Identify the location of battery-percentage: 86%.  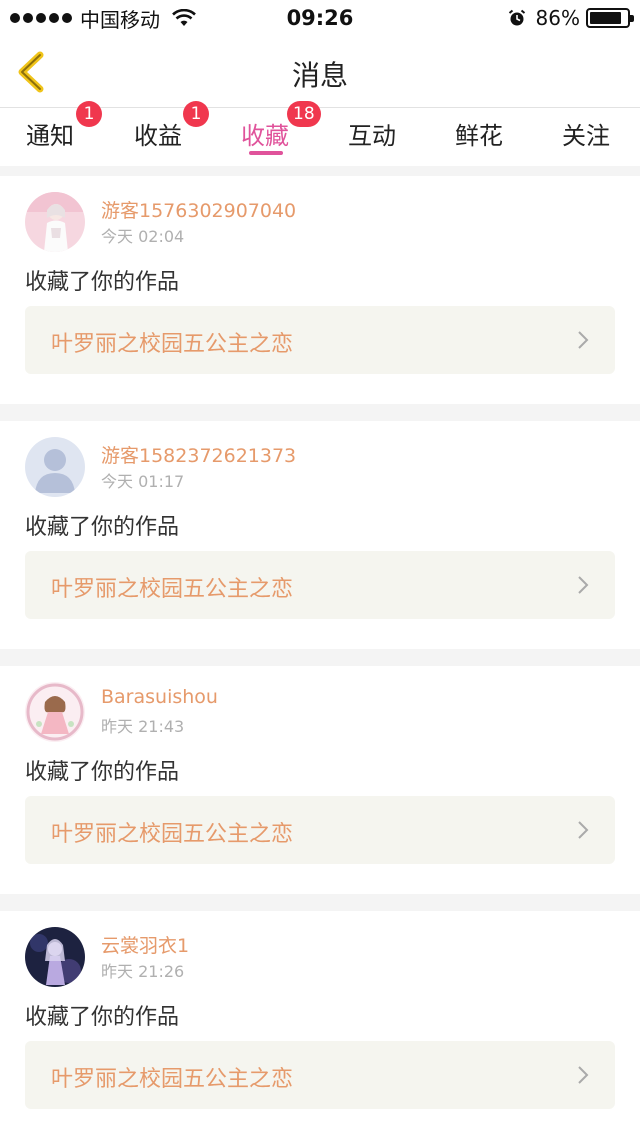
(557, 18).